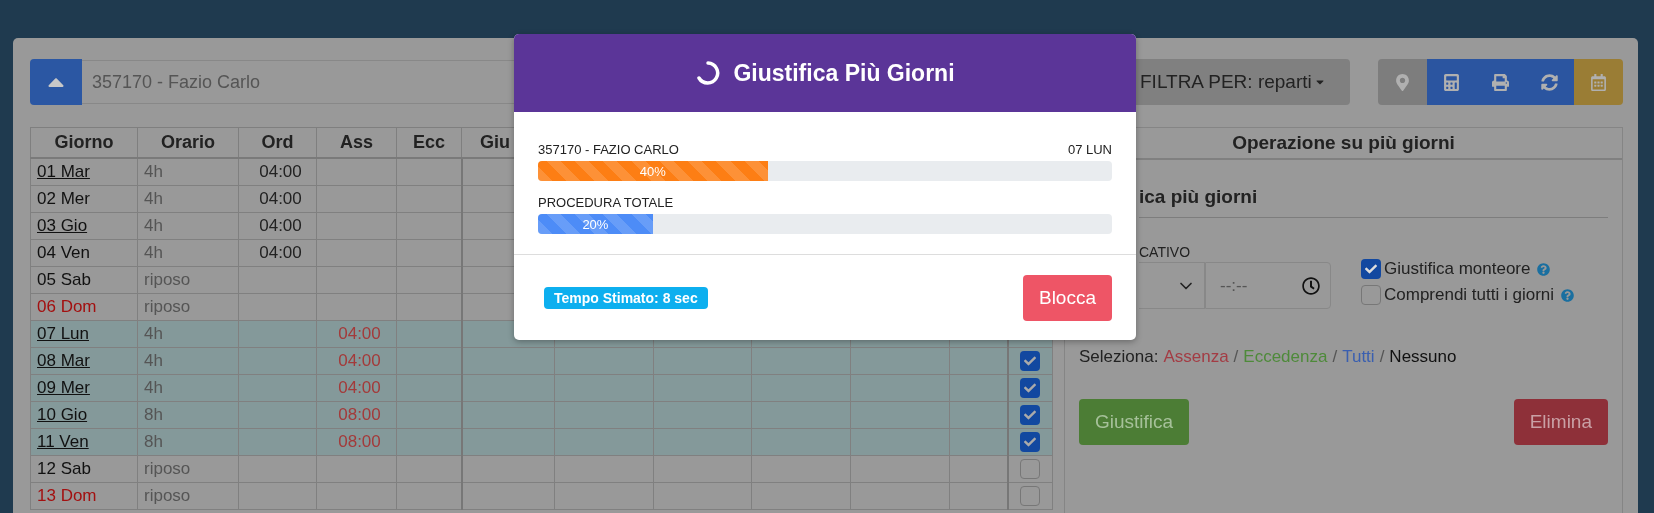 The image size is (1654, 513). I want to click on map-pin-button, so click(1402, 82).